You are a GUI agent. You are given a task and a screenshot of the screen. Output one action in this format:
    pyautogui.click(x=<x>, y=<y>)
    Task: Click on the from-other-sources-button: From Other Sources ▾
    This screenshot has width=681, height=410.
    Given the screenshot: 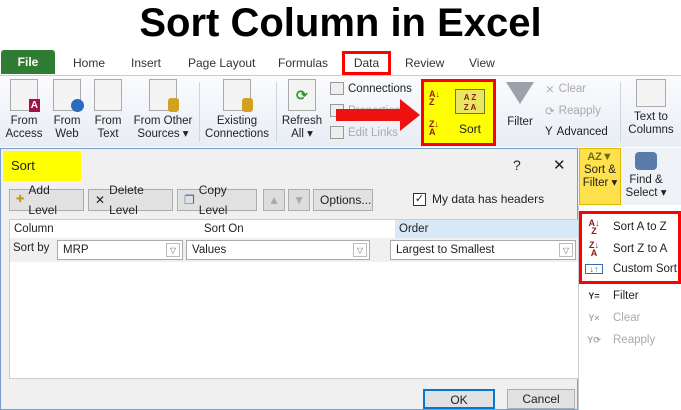 What is the action you would take?
    pyautogui.click(x=163, y=108)
    